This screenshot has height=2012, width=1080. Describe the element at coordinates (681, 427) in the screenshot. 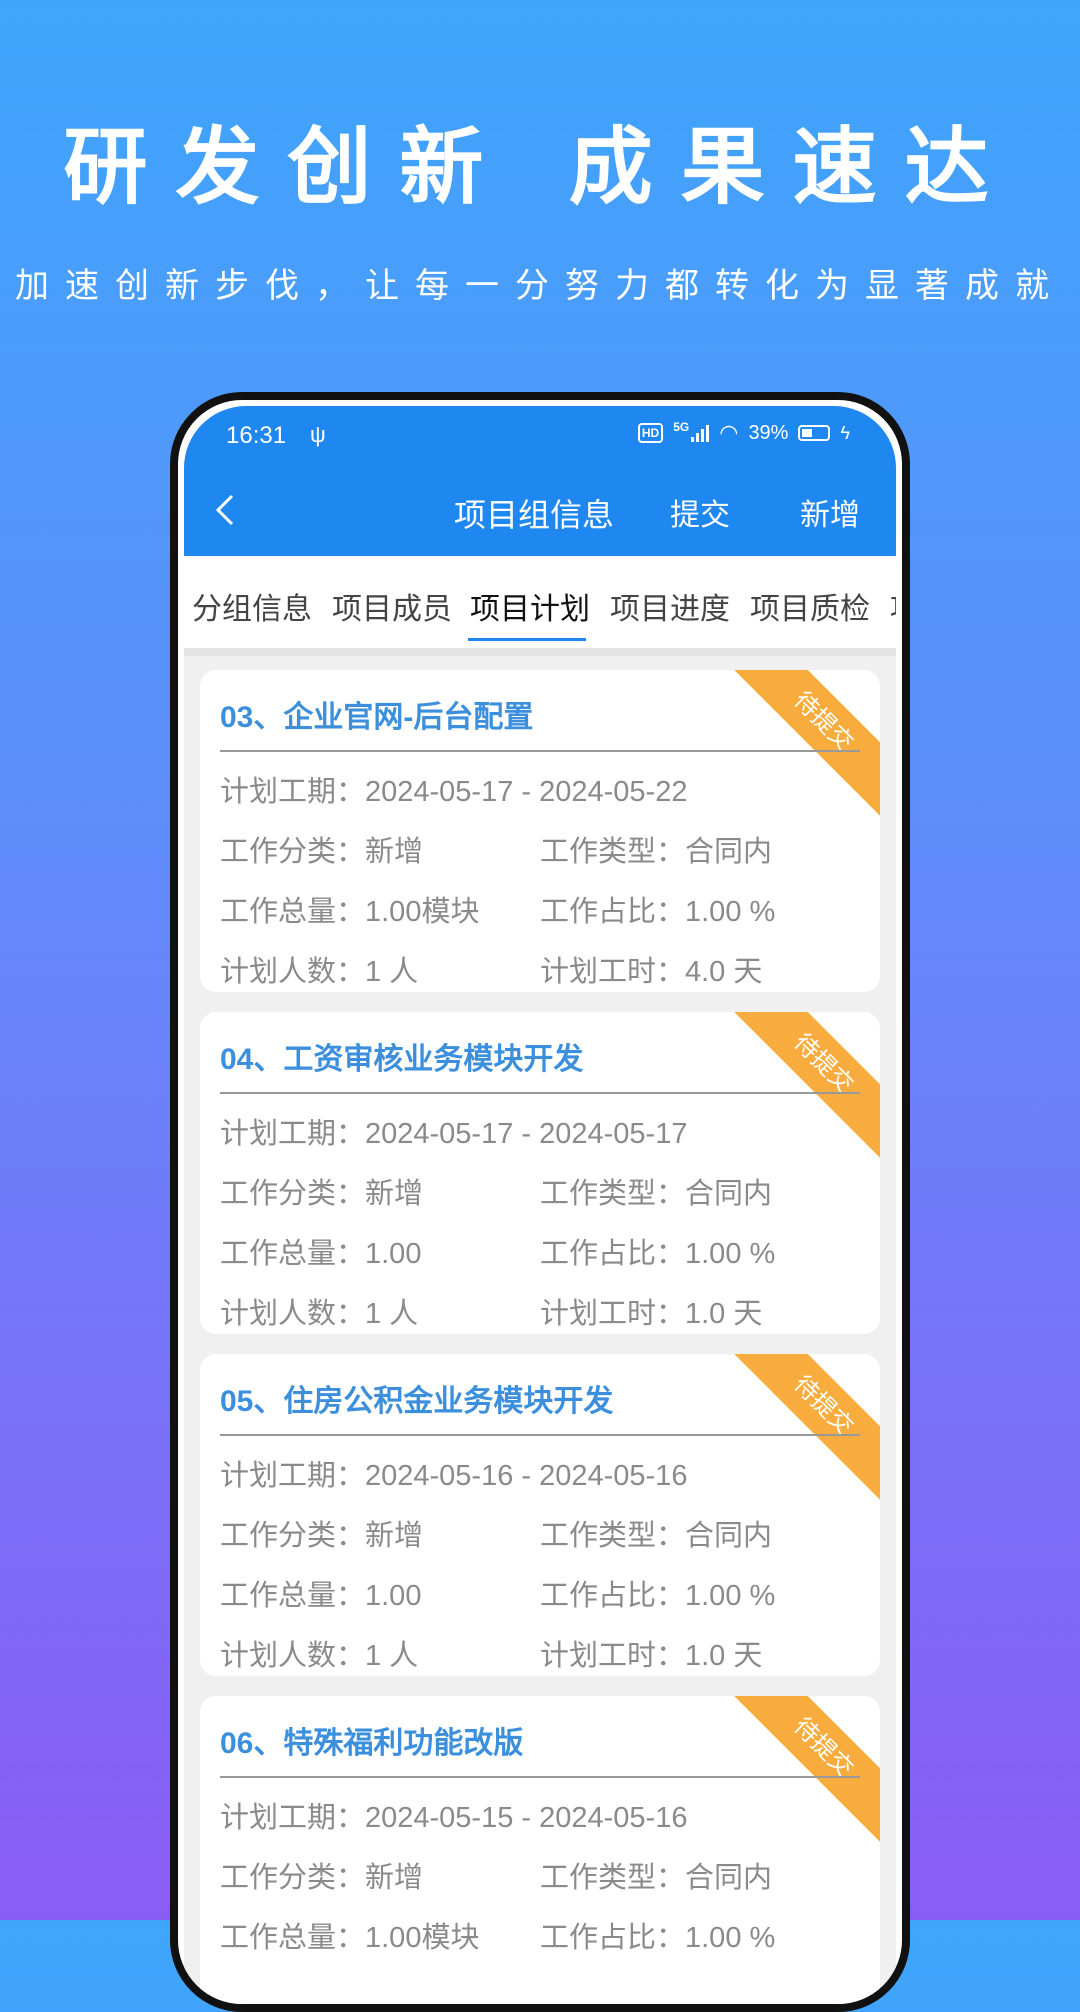

I see `network-type: 5G` at that location.